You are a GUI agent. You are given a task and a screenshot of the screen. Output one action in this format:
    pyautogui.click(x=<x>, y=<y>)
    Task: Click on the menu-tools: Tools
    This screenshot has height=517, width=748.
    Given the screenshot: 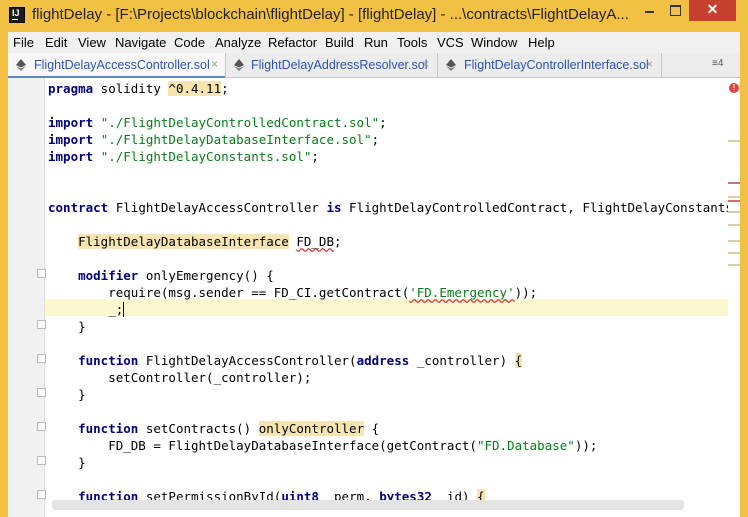 What is the action you would take?
    pyautogui.click(x=412, y=42)
    